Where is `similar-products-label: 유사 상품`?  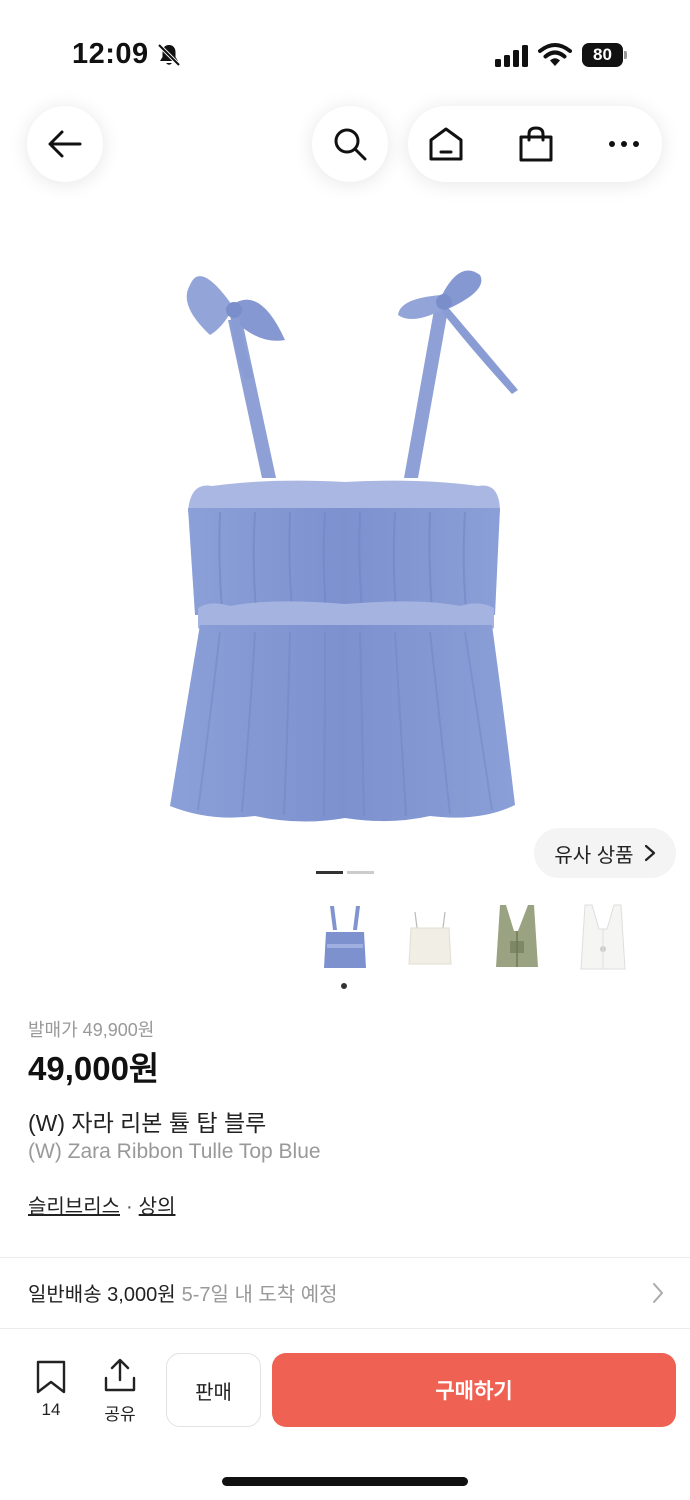
similar-products-label: 유사 상품 is located at coordinates (594, 855).